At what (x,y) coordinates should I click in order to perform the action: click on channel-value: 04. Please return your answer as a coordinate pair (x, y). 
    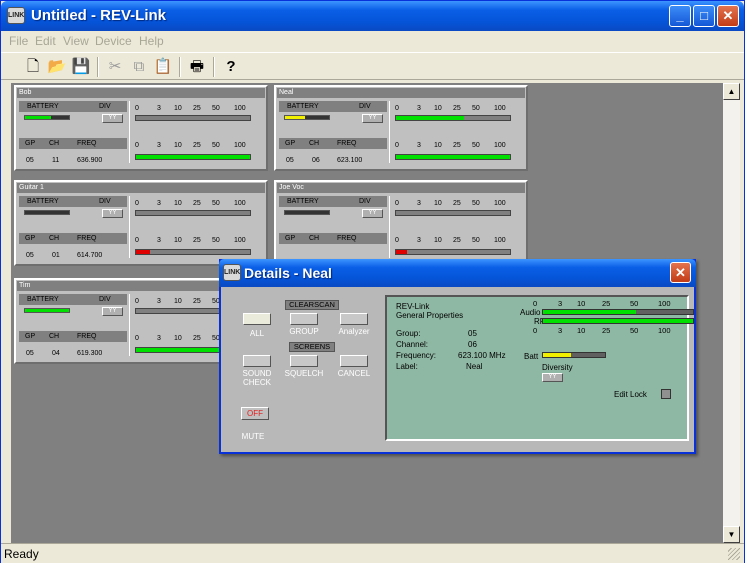
    Looking at the image, I should click on (56, 353).